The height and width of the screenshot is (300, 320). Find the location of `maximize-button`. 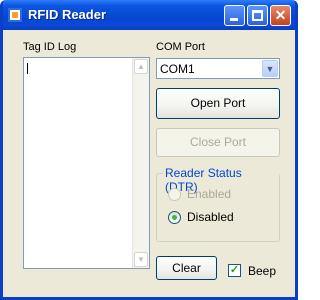

maximize-button is located at coordinates (257, 15).